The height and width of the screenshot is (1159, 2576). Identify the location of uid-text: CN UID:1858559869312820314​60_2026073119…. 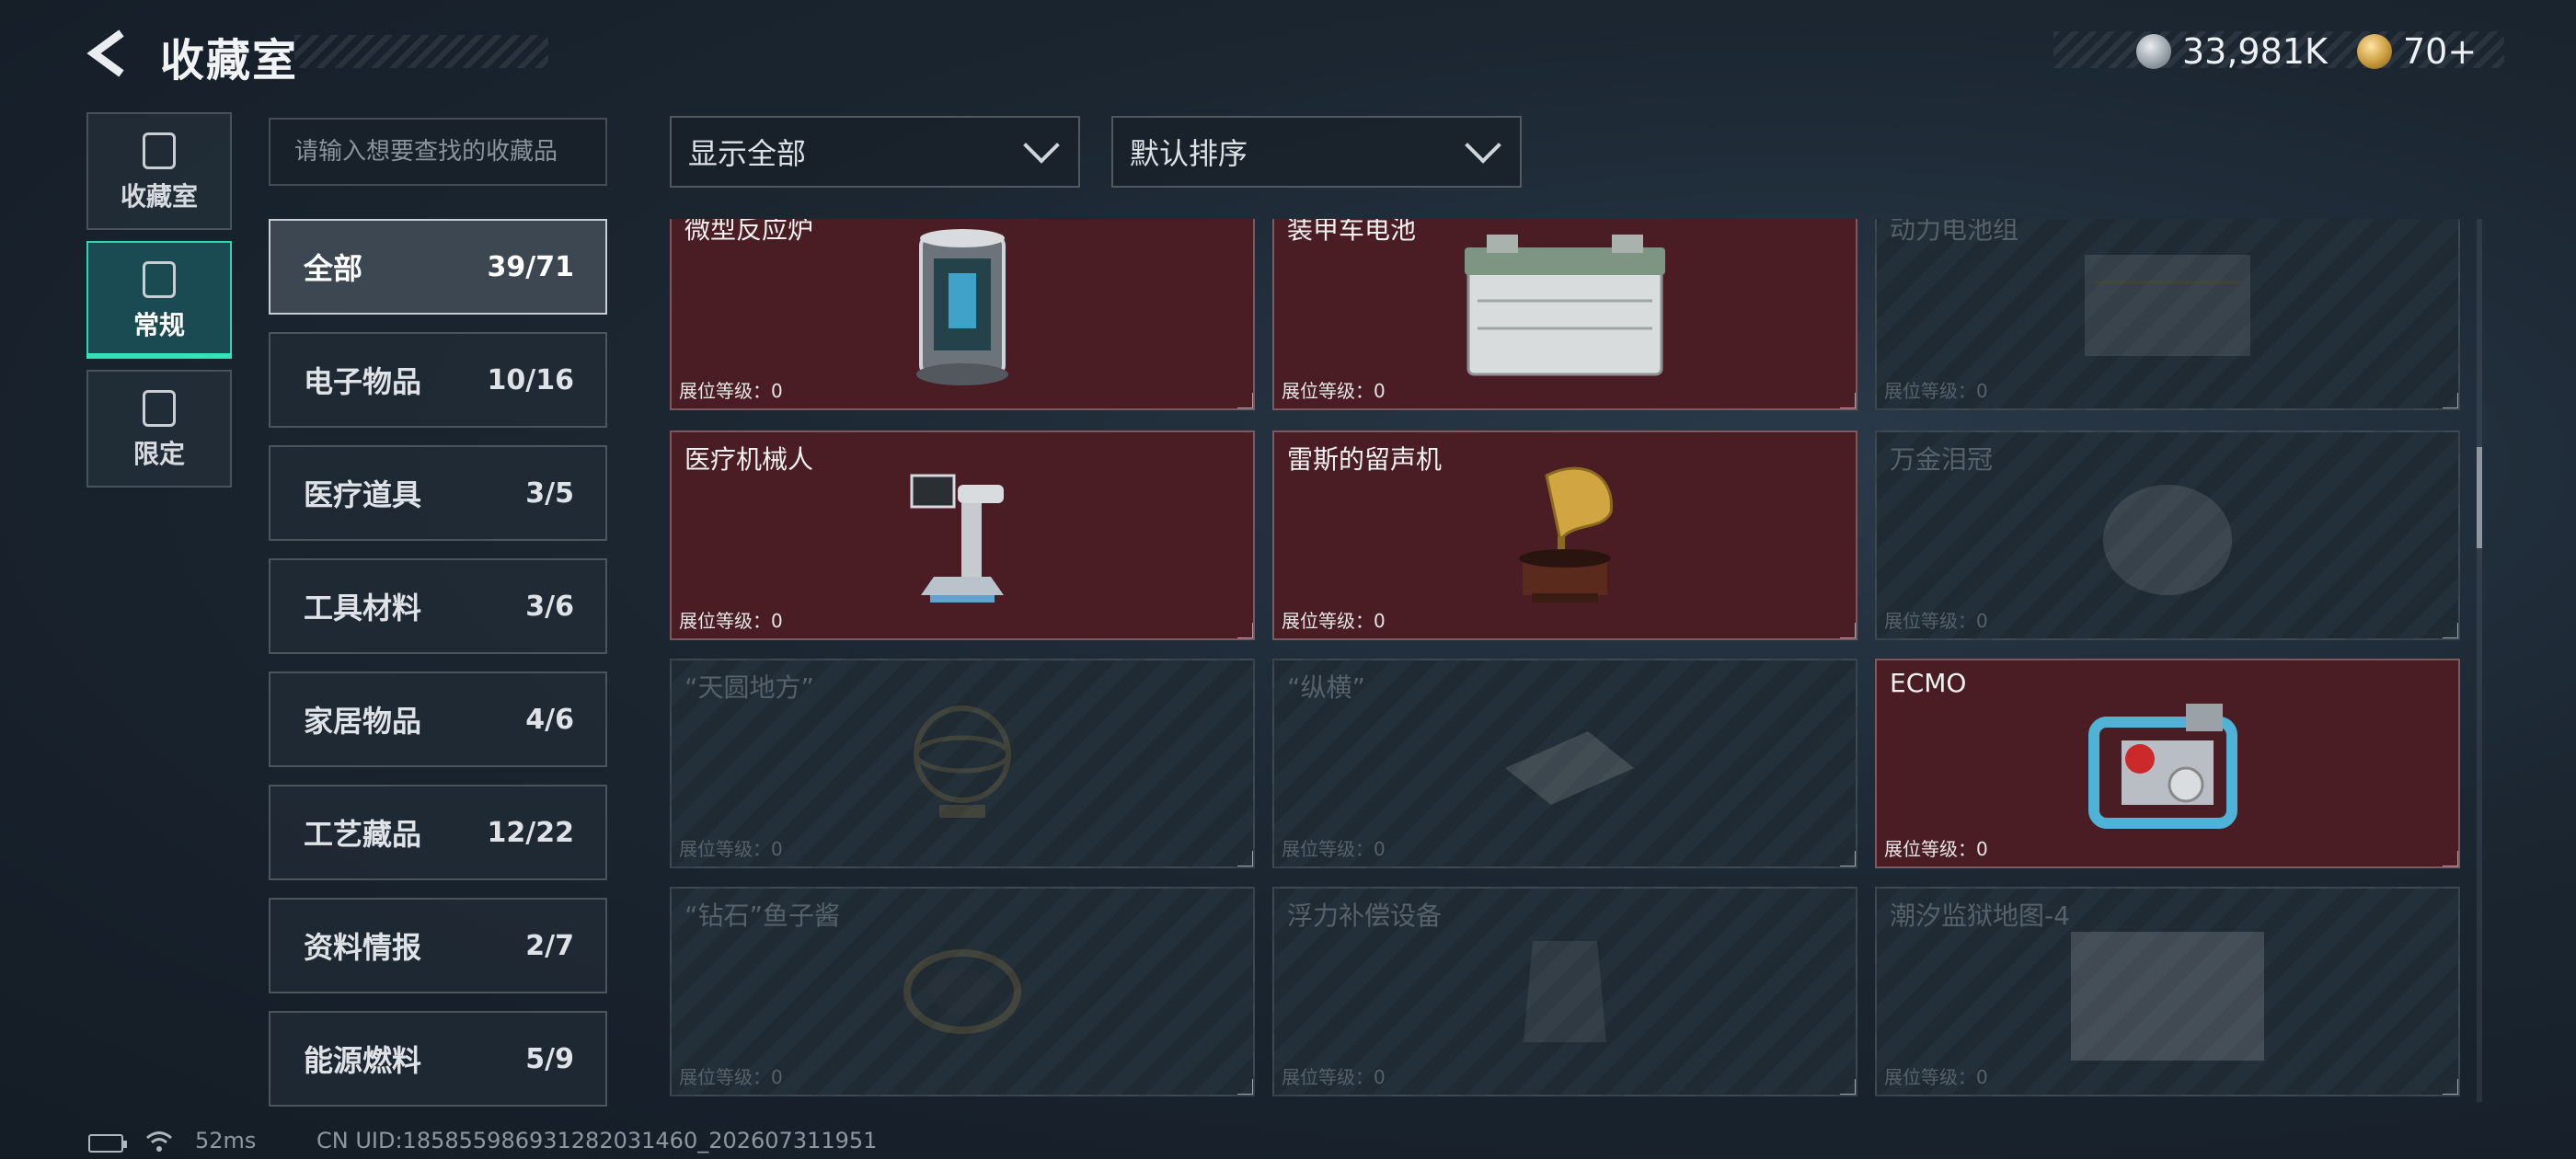
(597, 1140).